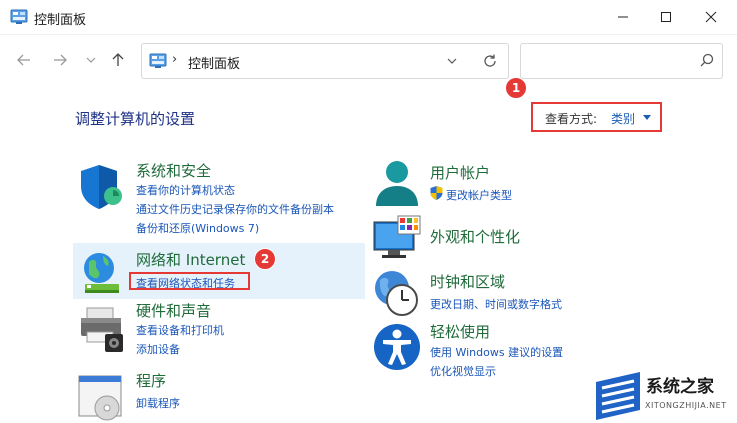 Image resolution: width=737 pixels, height=423 pixels. What do you see at coordinates (460, 331) in the screenshot?
I see `category-title-ease-of-access: 轻松使用` at bounding box center [460, 331].